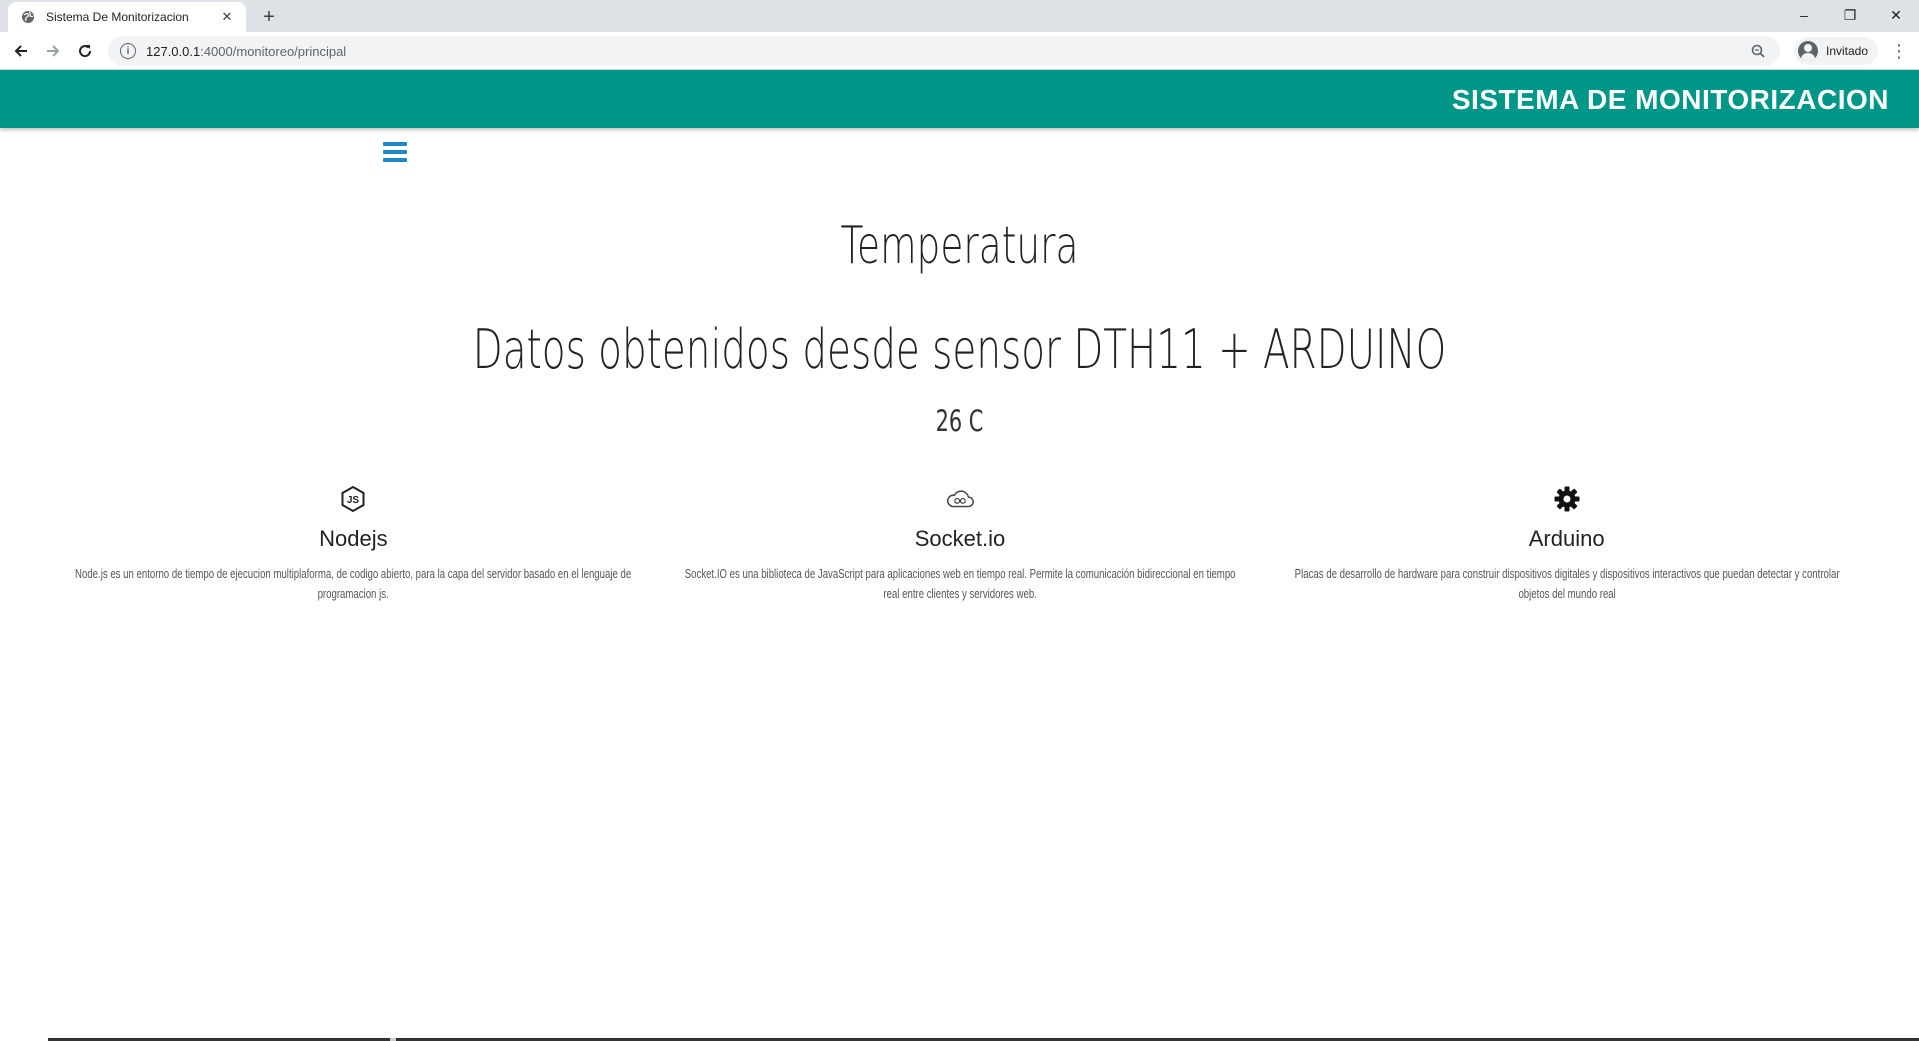 Image resolution: width=1919 pixels, height=1041 pixels. Describe the element at coordinates (269, 17) in the screenshot. I see `new-tab-button: +` at that location.